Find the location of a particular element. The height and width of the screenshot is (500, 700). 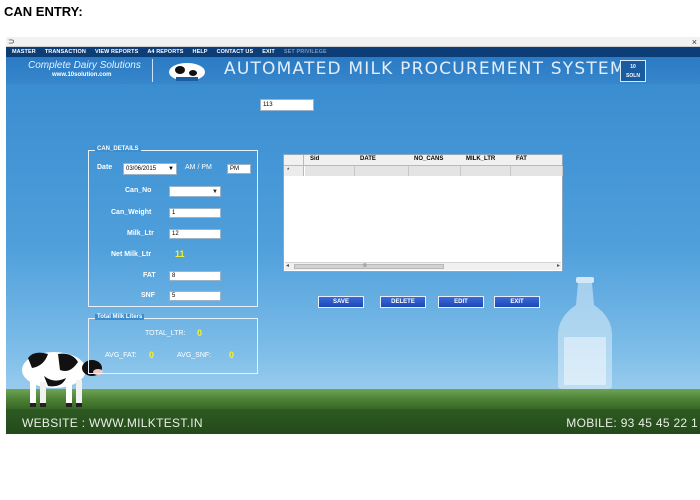

grid-new-row: * is located at coordinates (423, 171).